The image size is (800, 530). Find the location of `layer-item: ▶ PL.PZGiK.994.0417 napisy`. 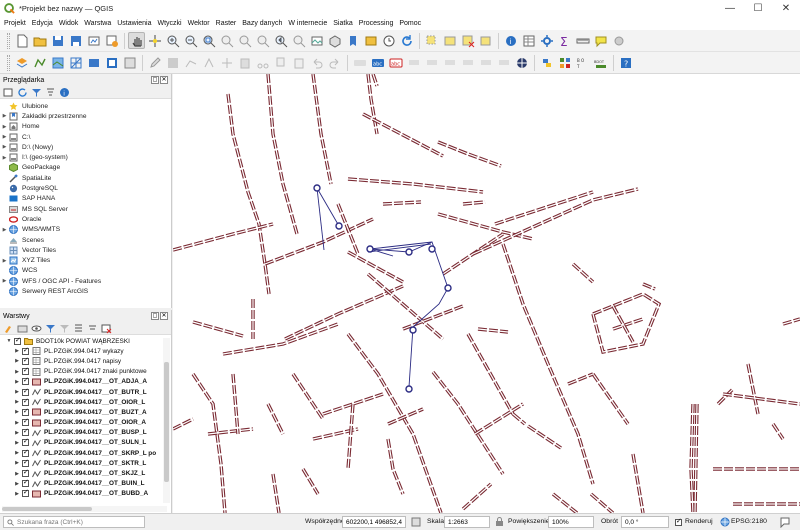

layer-item: ▶ PL.PZGiK.994.0417 napisy is located at coordinates (85, 361).